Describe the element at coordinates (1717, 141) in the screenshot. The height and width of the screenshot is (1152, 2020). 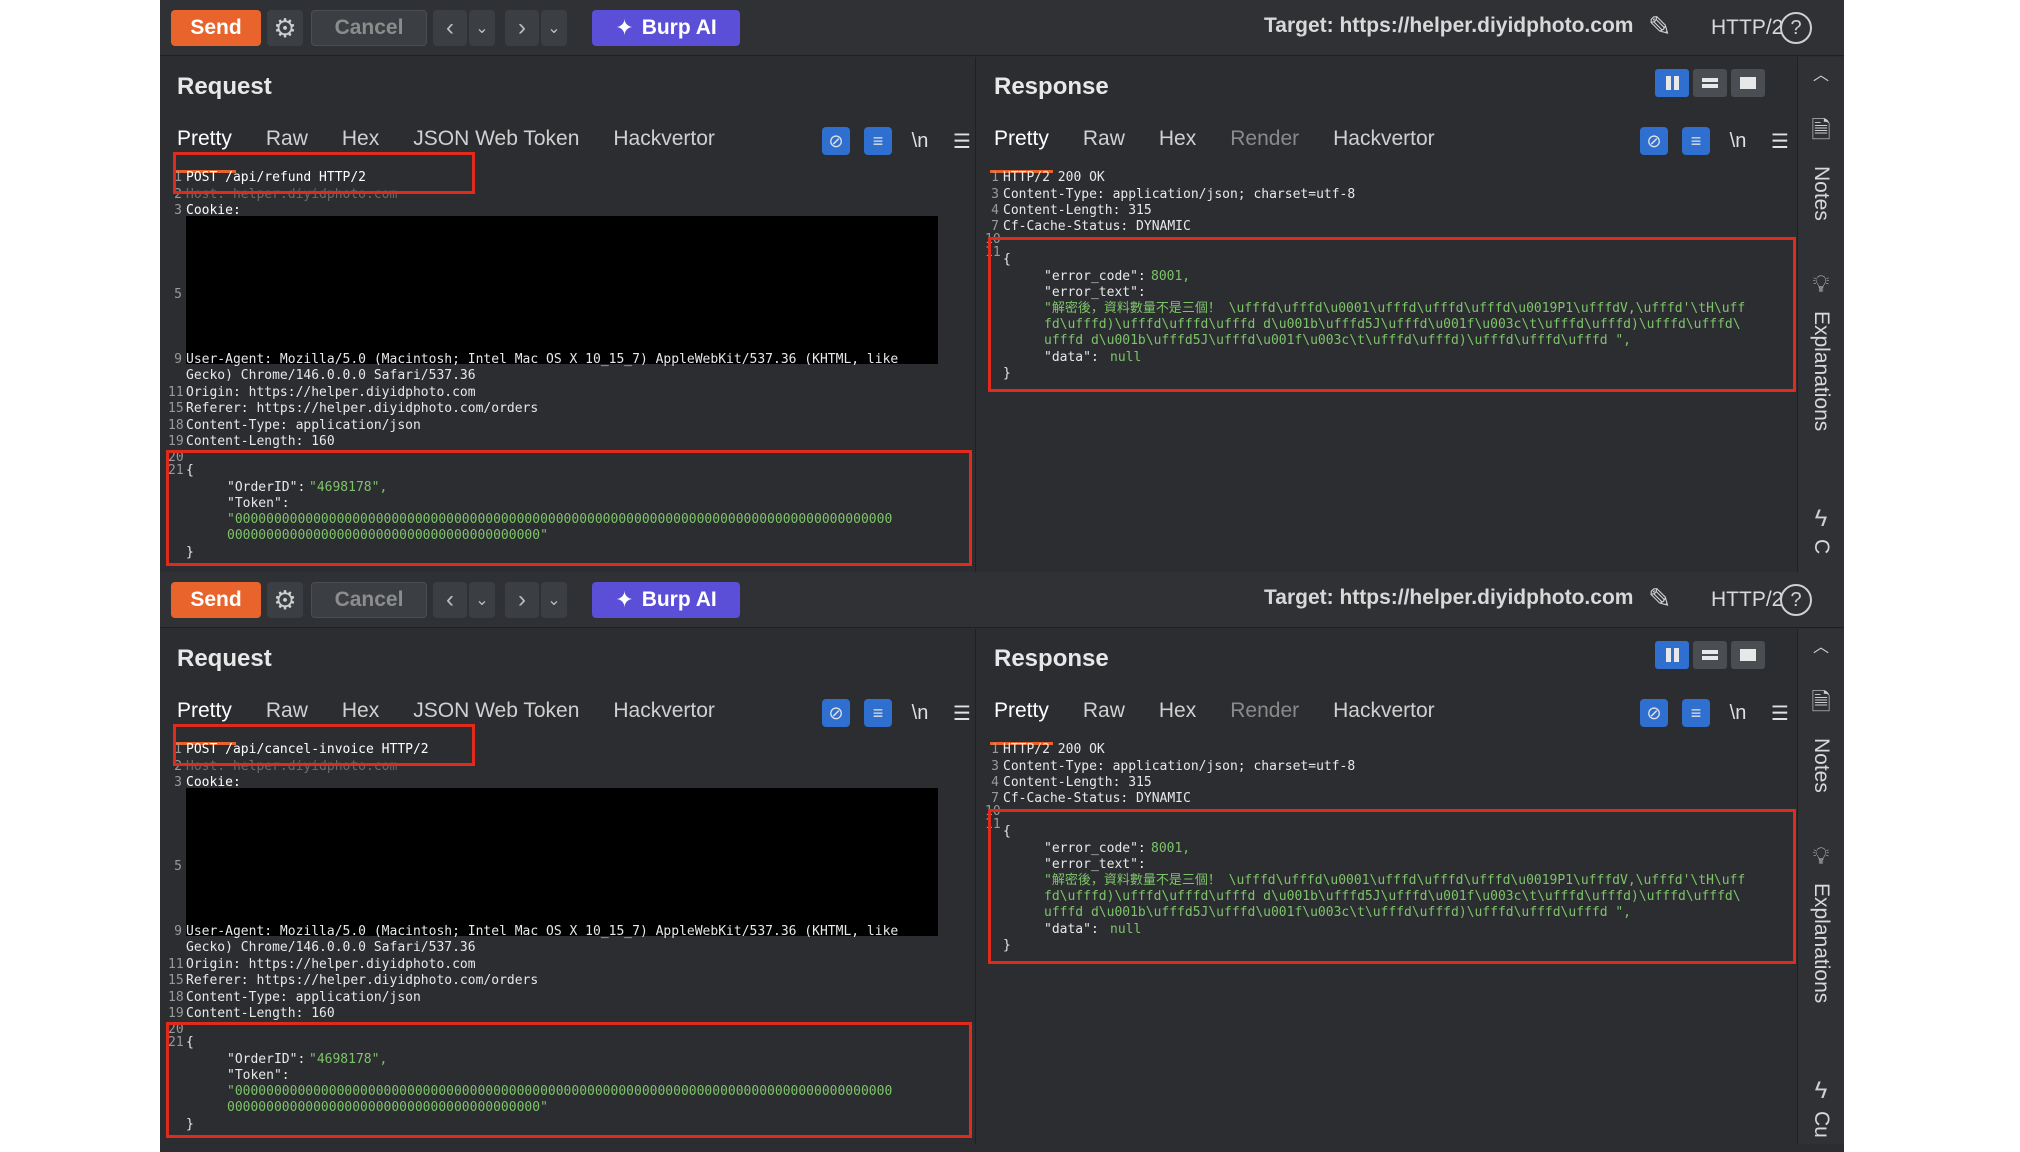
I see `response-editor-tools: ⊘ ≡ \n ☰` at that location.